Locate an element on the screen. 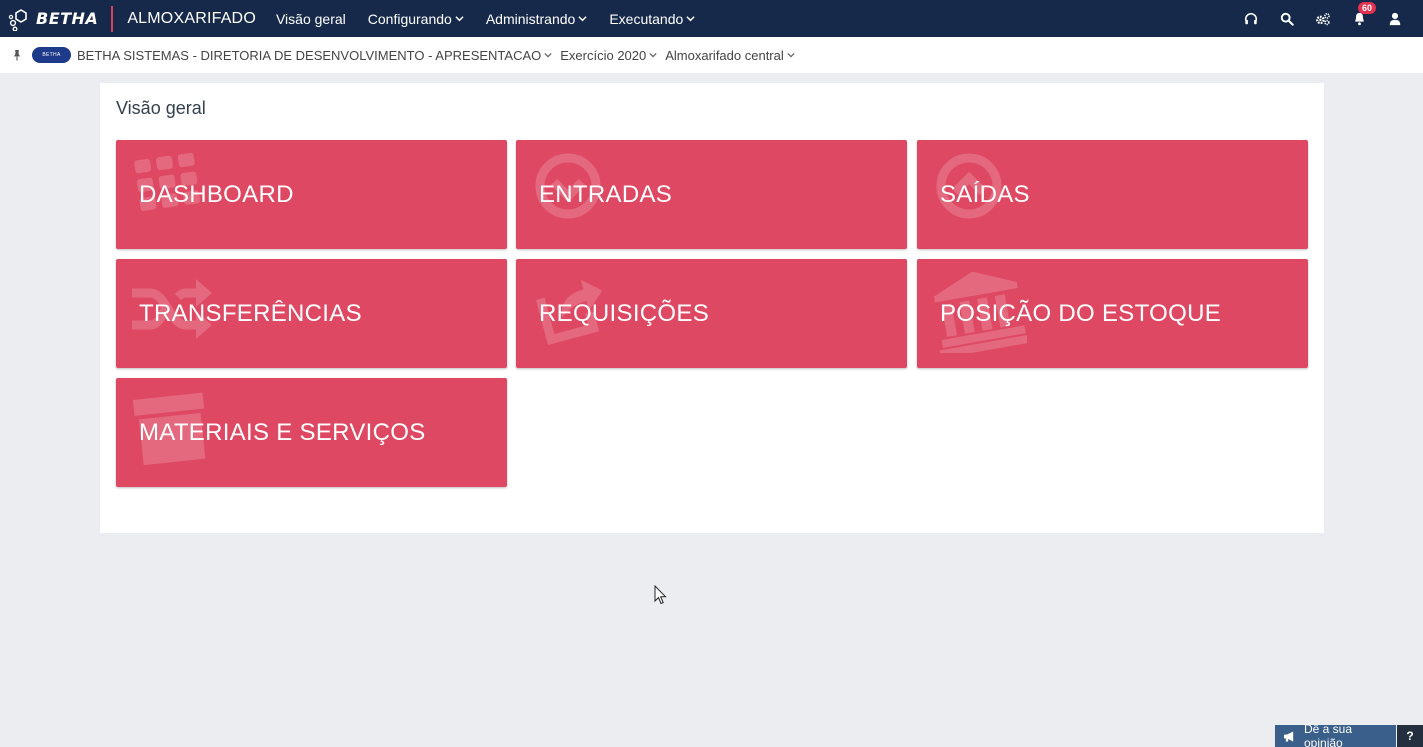 This screenshot has height=747, width=1423. nav-visao-geral: Visão geral is located at coordinates (311, 19).